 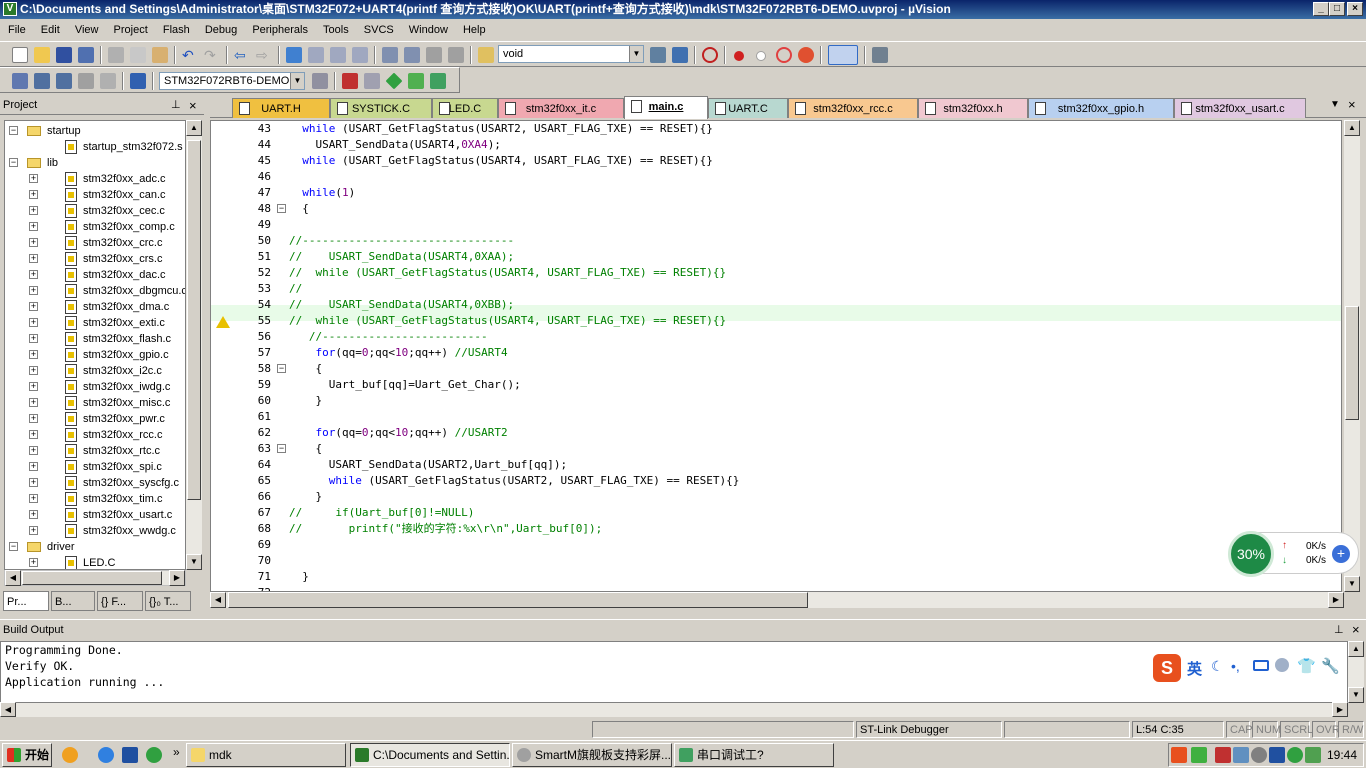 I want to click on keyboard-icon, so click(x=1261, y=665).